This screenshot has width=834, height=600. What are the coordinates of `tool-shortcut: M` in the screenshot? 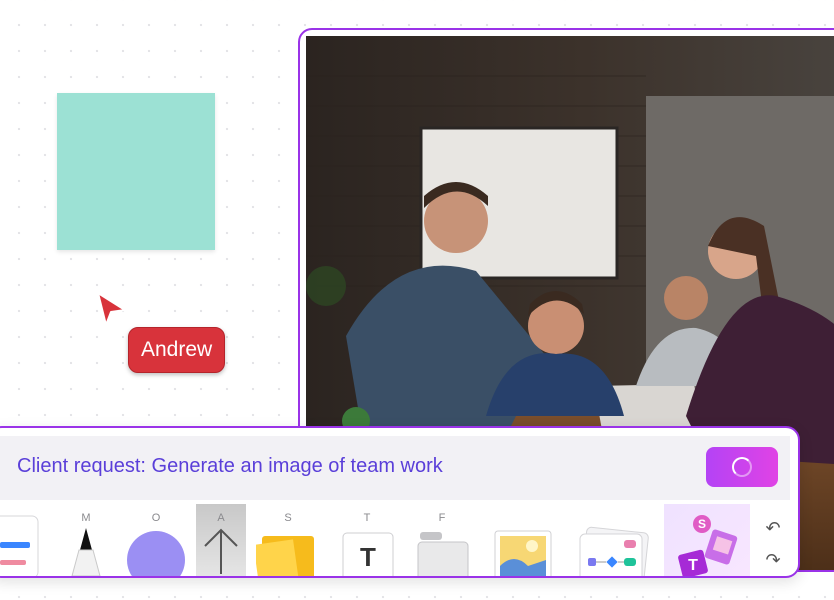 It's located at (86, 518).